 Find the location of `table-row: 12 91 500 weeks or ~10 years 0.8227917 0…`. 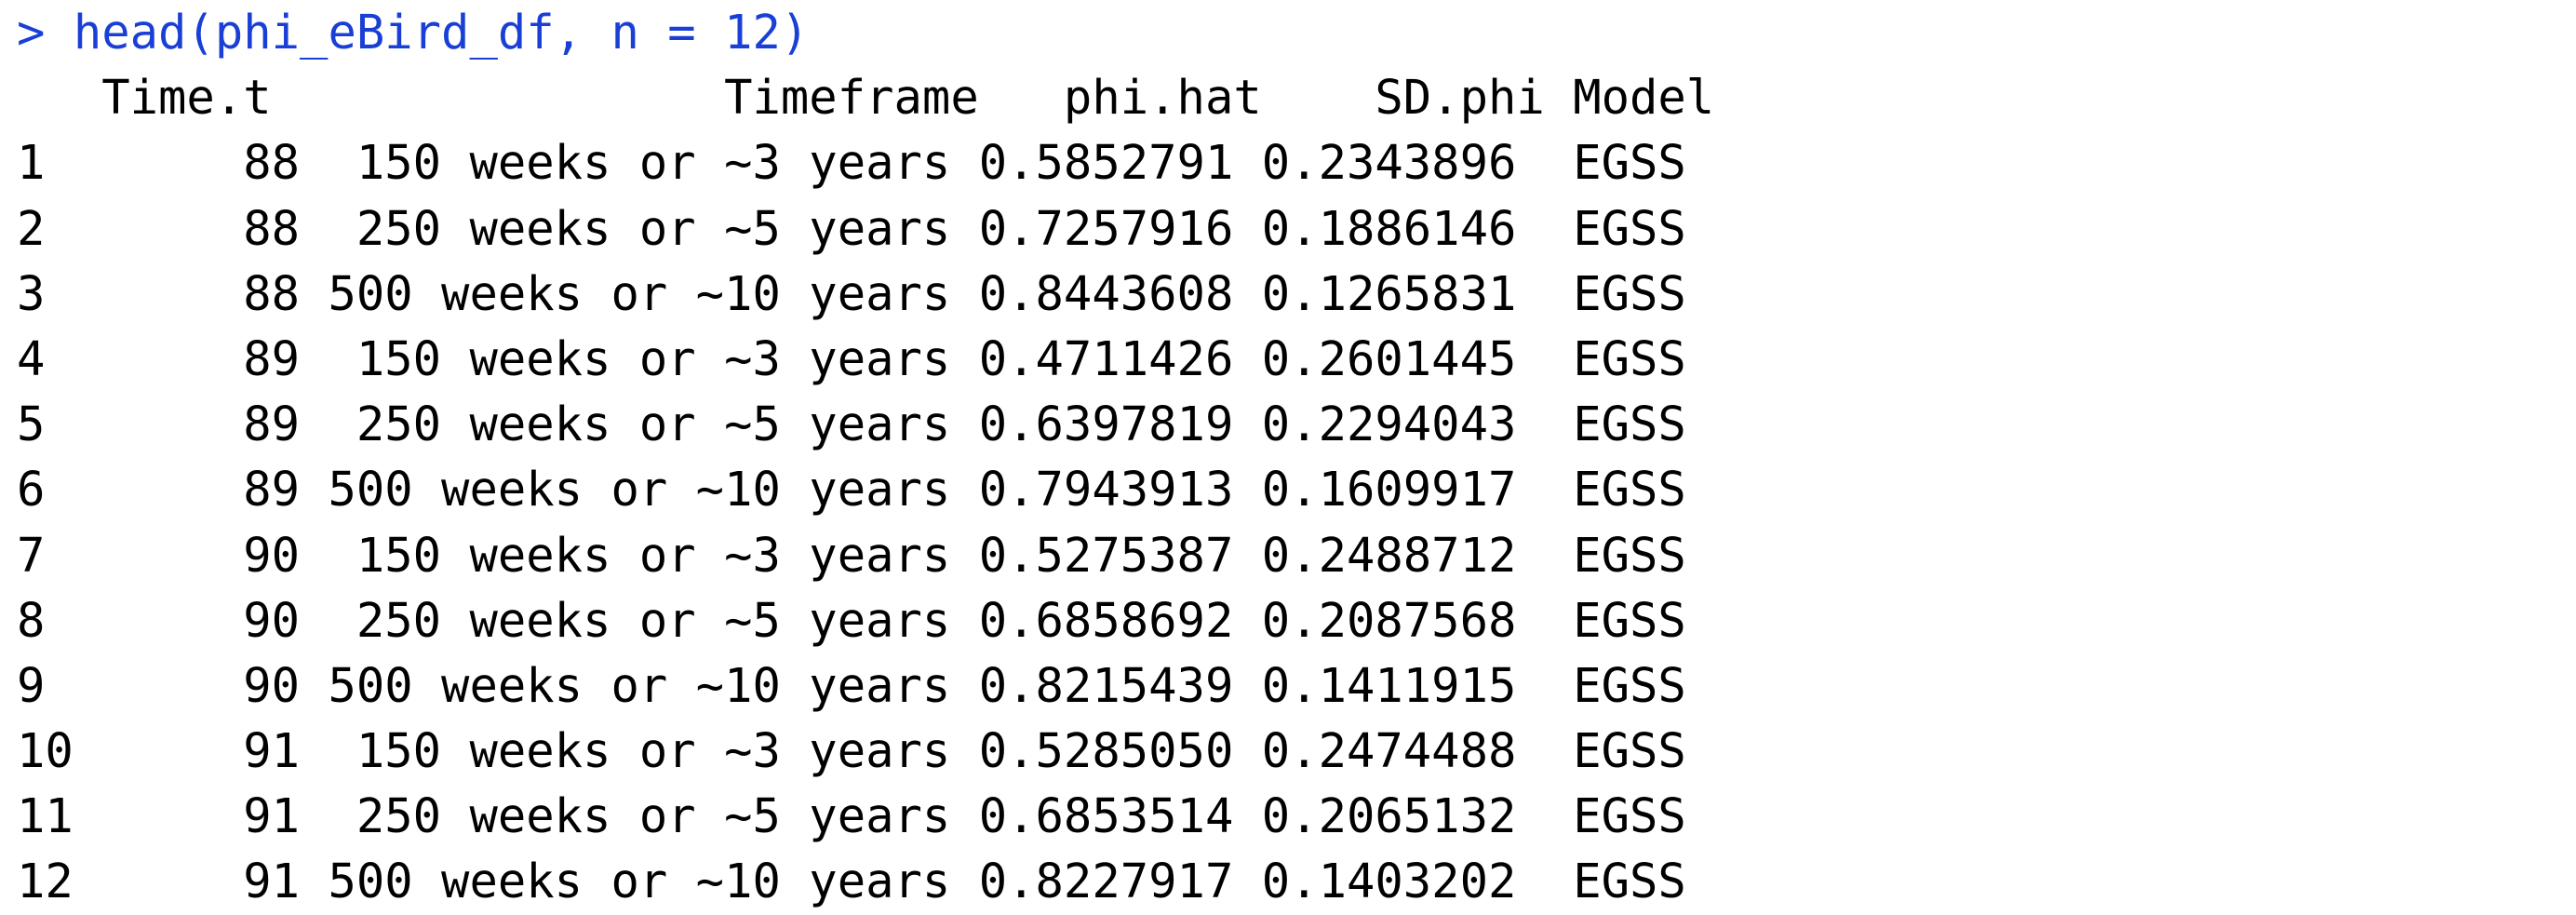

table-row: 12 91 500 weeks or ~10 years 0.8227917 0… is located at coordinates (851, 882).